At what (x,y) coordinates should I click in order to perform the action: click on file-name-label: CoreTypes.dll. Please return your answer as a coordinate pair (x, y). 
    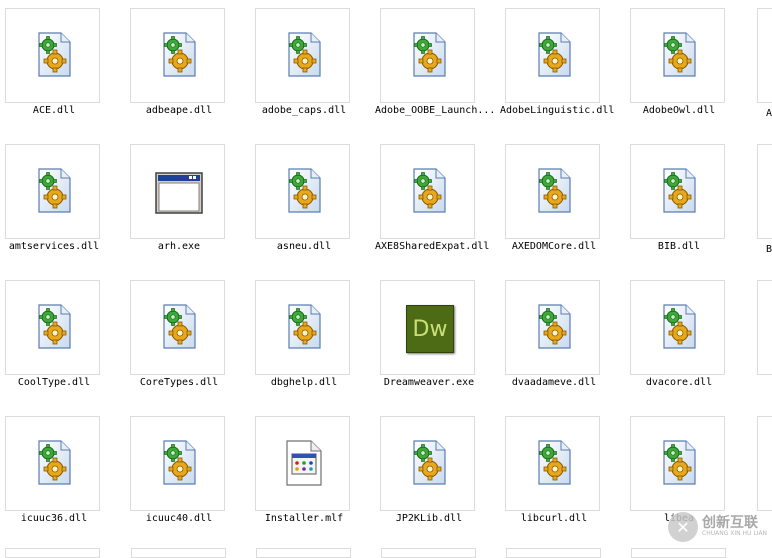
    Looking at the image, I should click on (179, 382).